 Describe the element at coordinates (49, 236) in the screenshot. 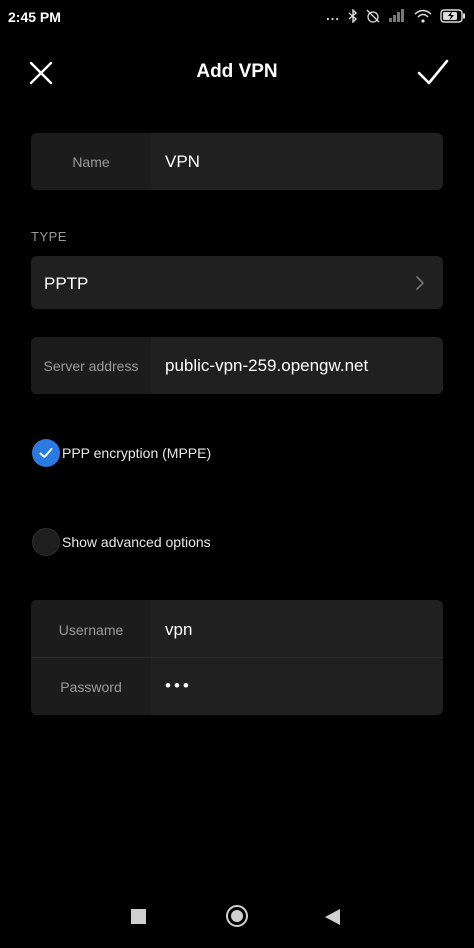

I see `type-section-header: TYPE` at that location.